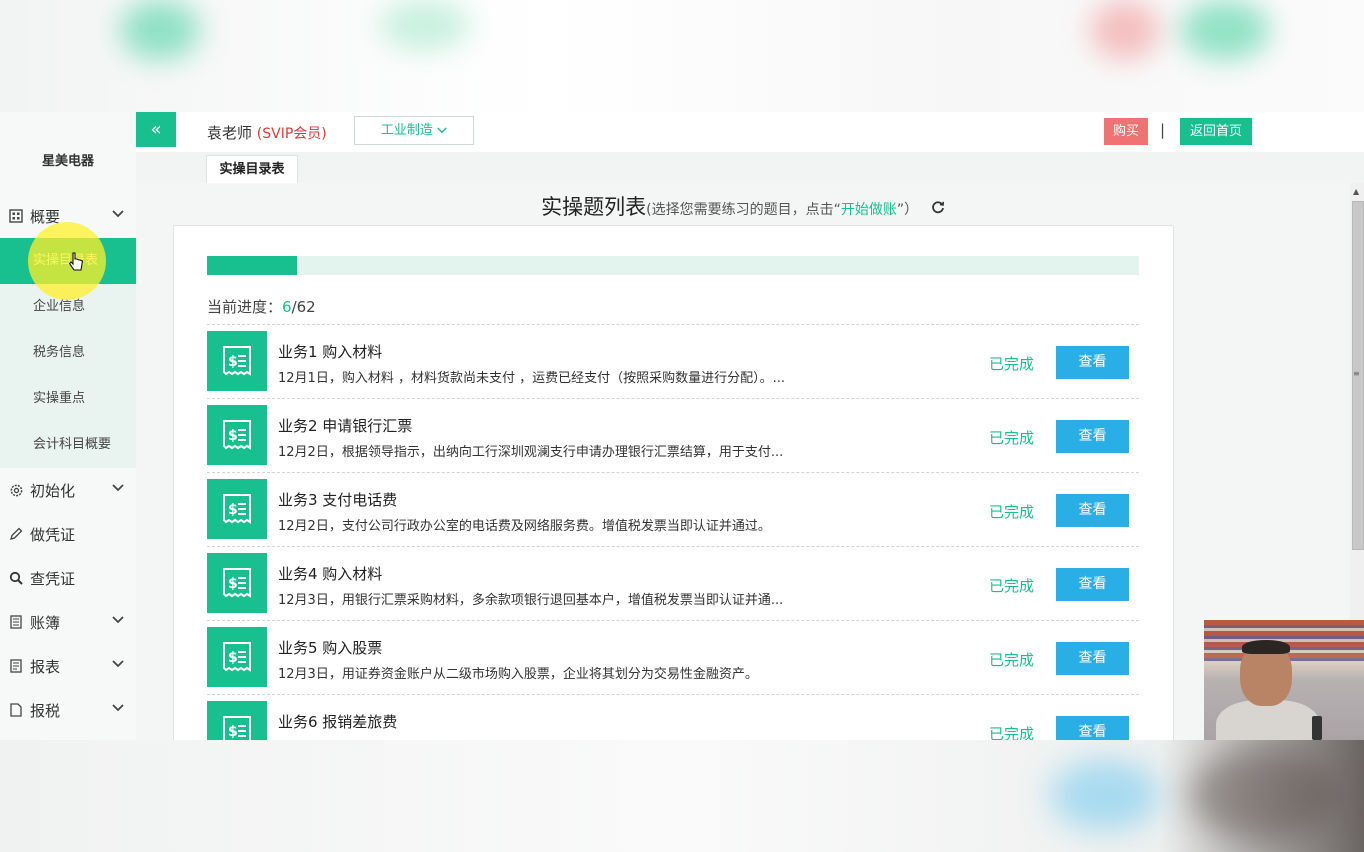 This screenshot has width=1364, height=852. What do you see at coordinates (45, 666) in the screenshot?
I see `menu-report-label: 报表` at bounding box center [45, 666].